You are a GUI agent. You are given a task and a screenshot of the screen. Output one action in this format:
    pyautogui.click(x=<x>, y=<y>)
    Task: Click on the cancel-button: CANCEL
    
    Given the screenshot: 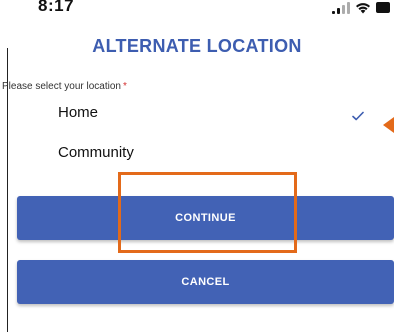 What is the action you would take?
    pyautogui.click(x=205, y=282)
    